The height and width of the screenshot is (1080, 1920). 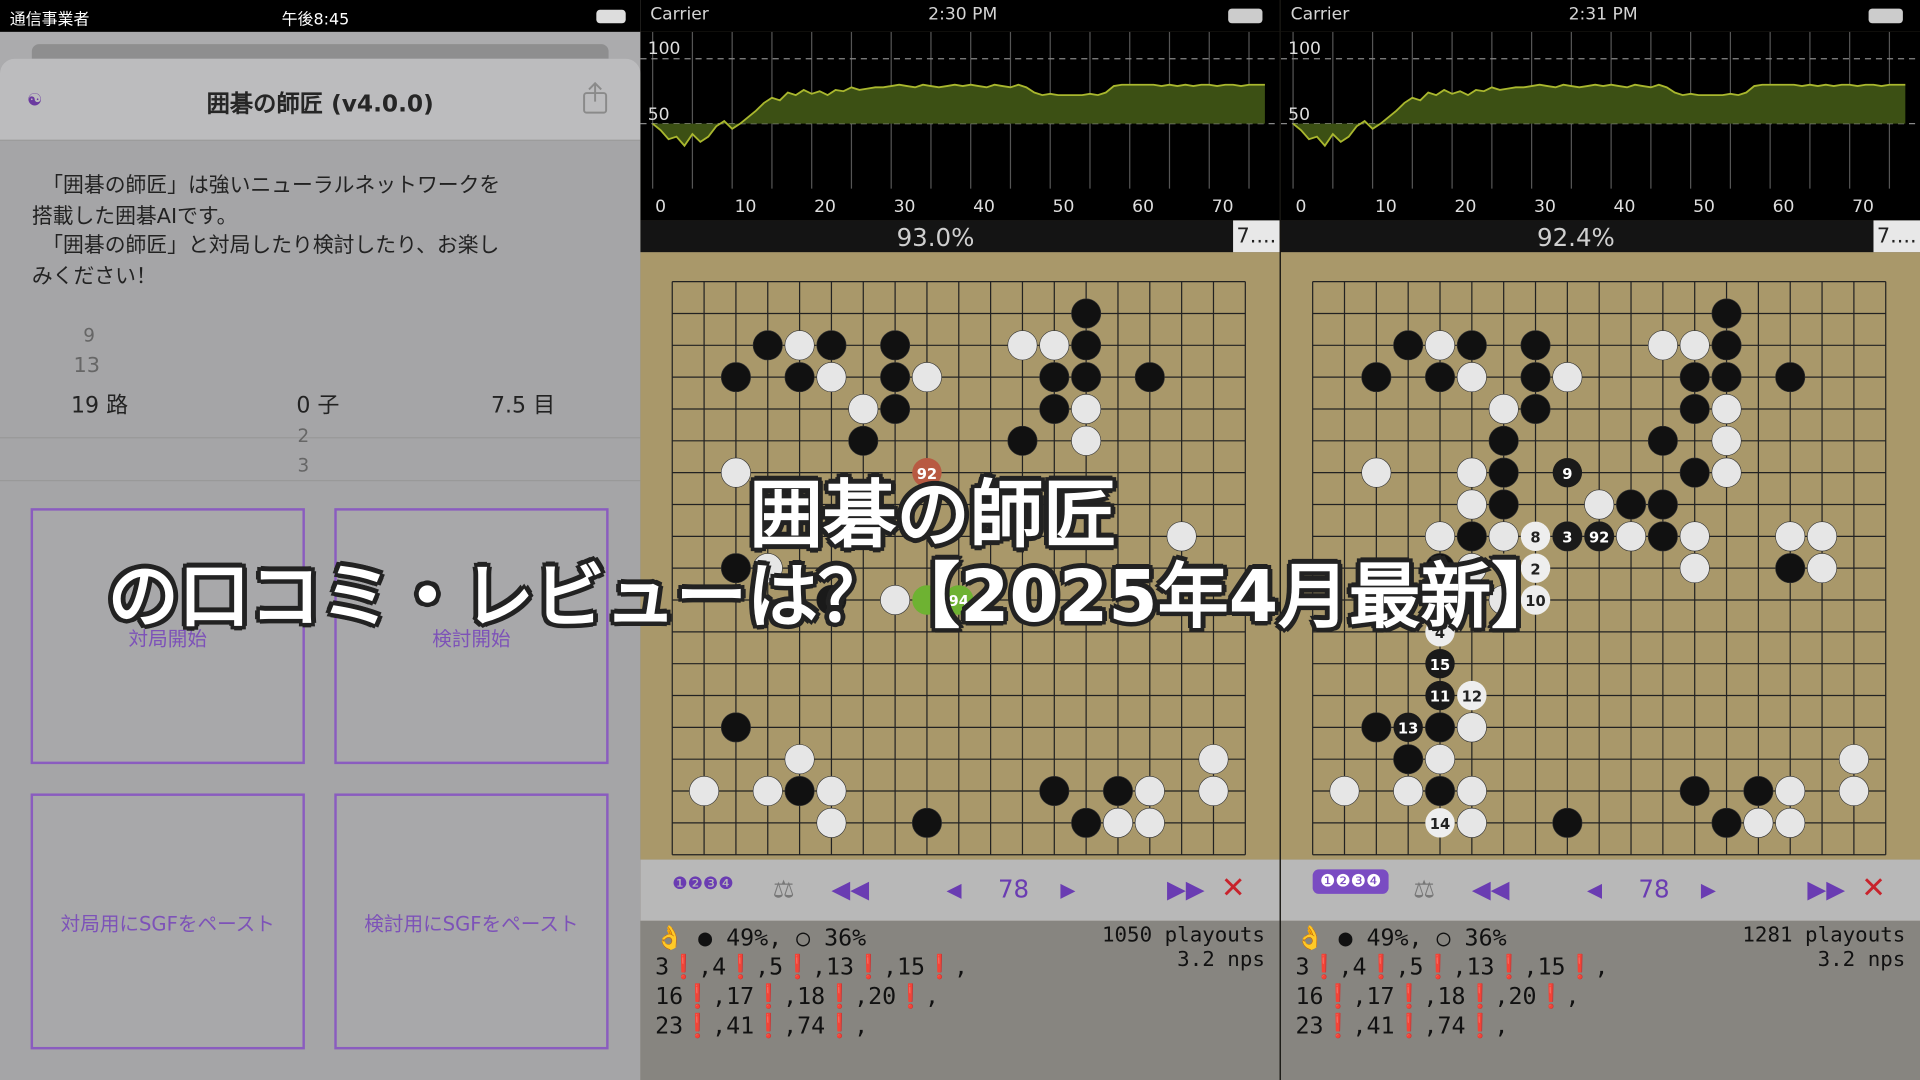 I want to click on paste-sgf-game-button: 対局用にSGFをペースト, so click(x=167, y=921).